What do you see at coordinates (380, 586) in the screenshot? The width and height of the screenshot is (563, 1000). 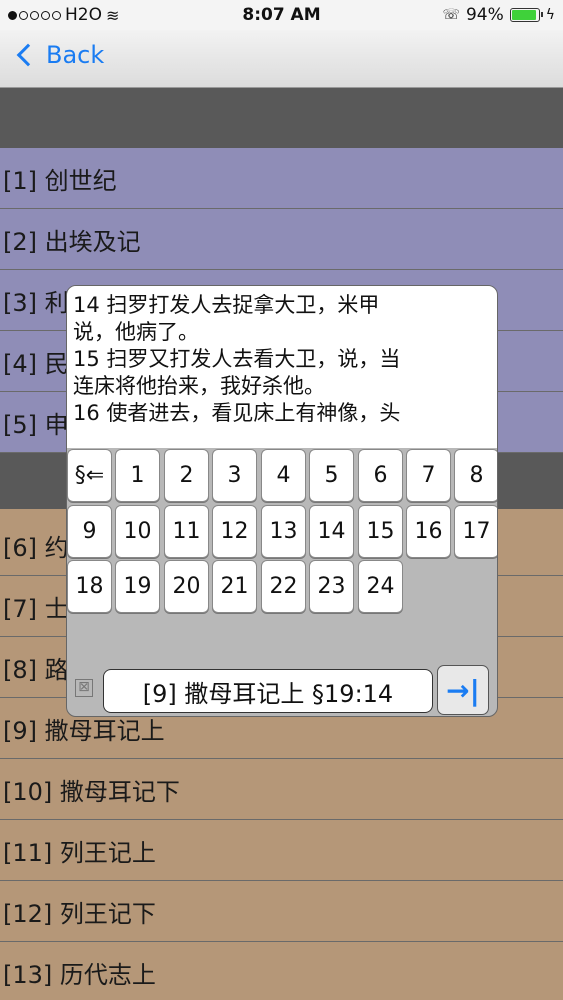 I see `verse-key: 24` at bounding box center [380, 586].